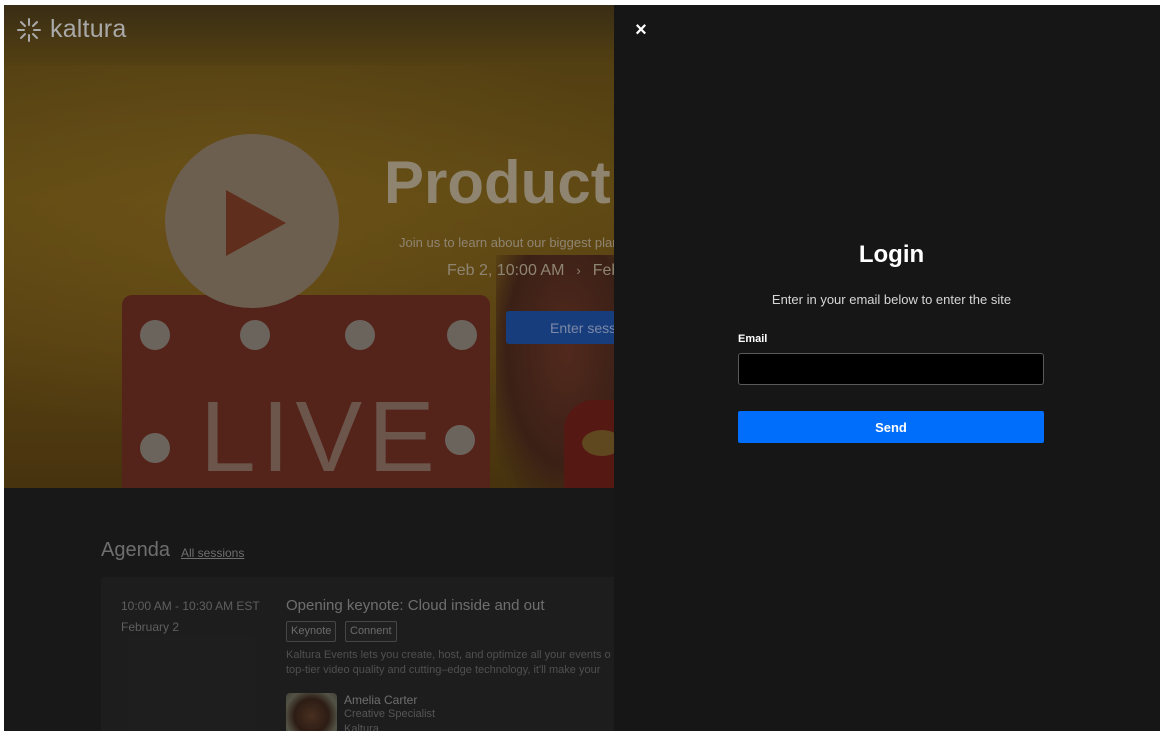 The image size is (1160, 731). Describe the element at coordinates (641, 30) in the screenshot. I see `close-icon: ×` at that location.